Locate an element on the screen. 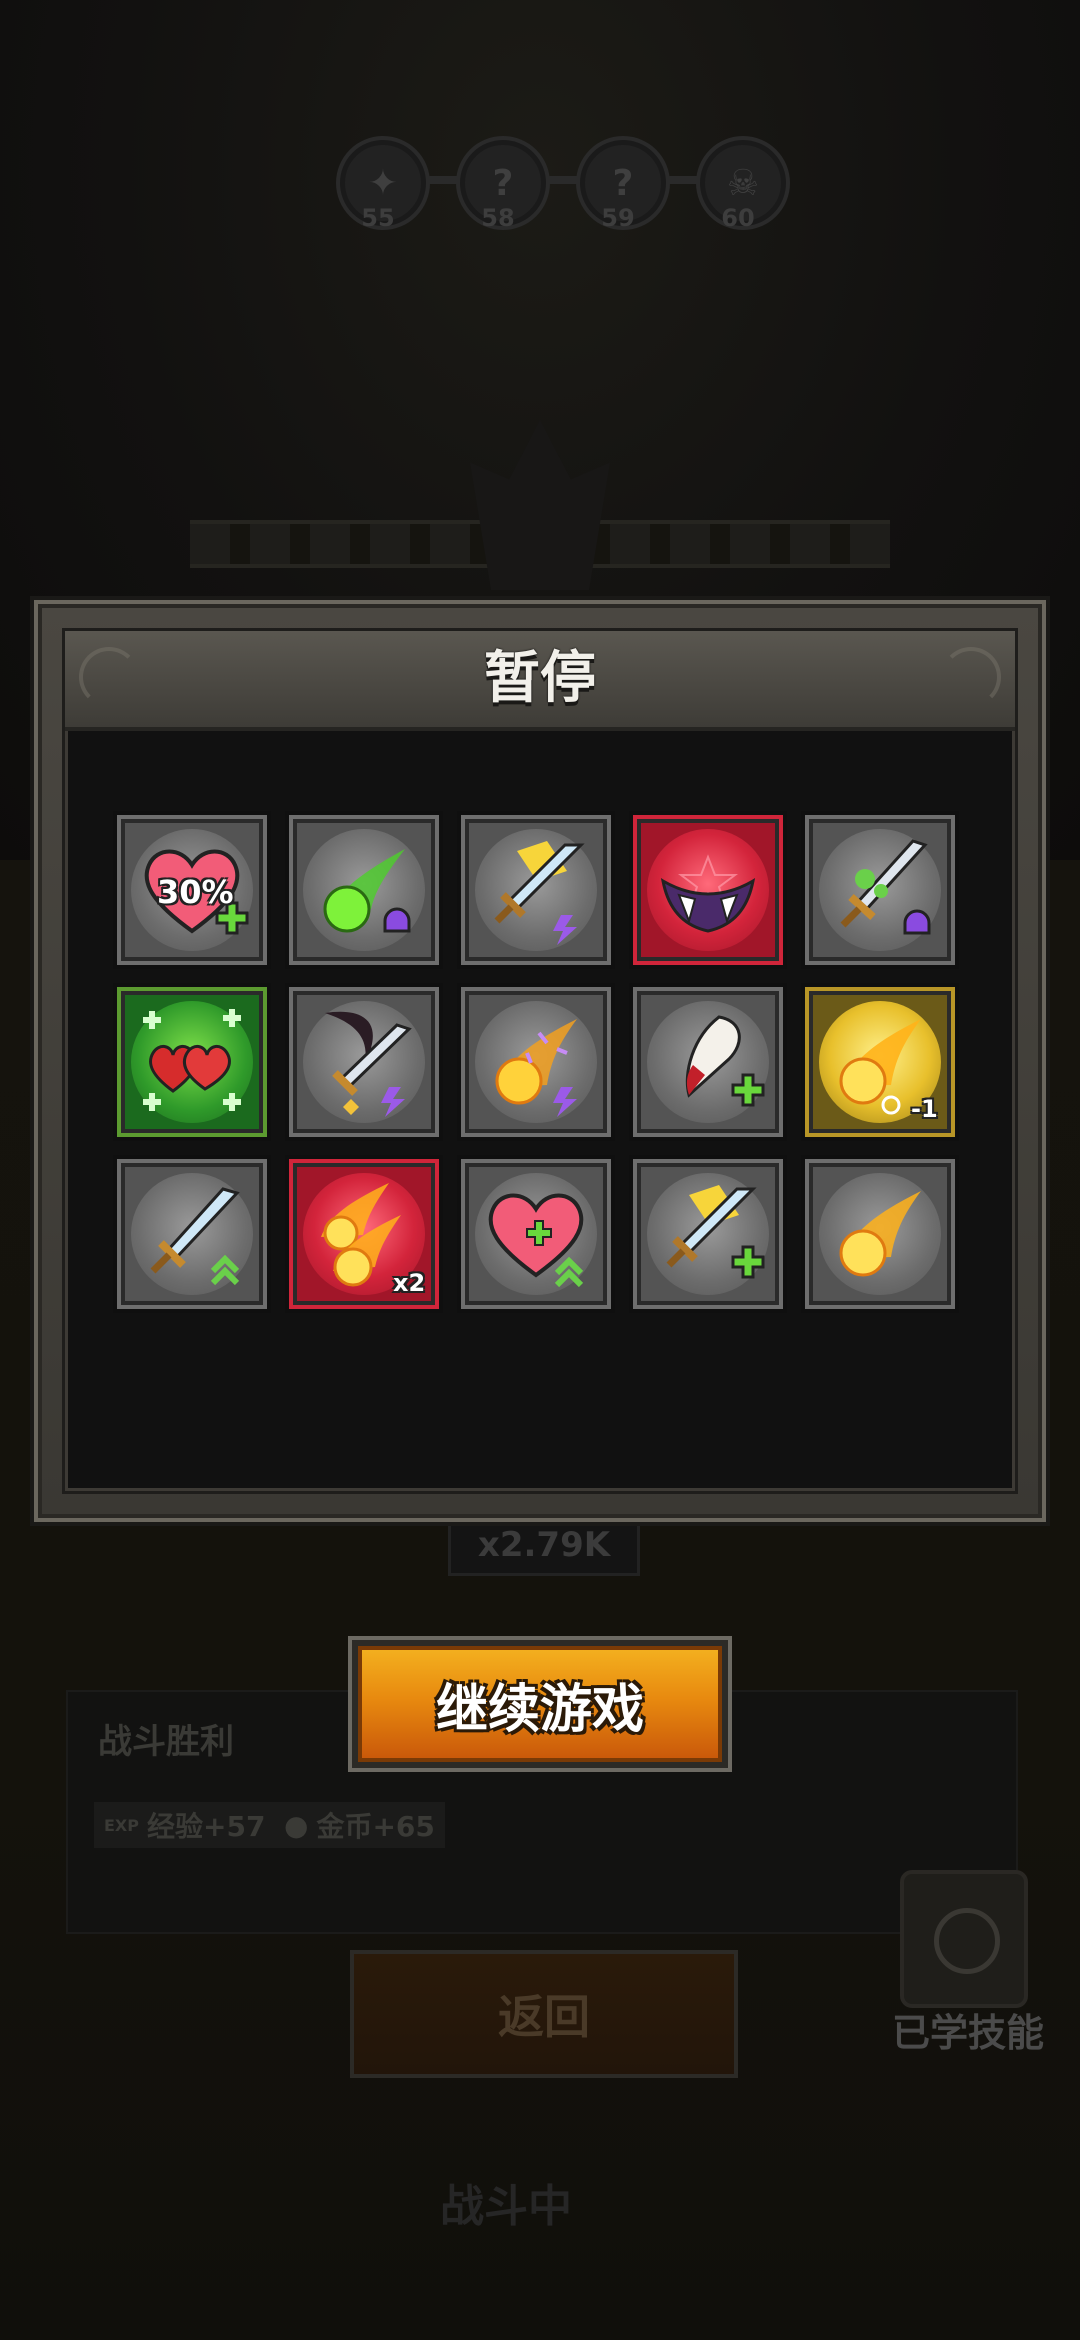  skill-slot: -1 is located at coordinates (880, 1062).